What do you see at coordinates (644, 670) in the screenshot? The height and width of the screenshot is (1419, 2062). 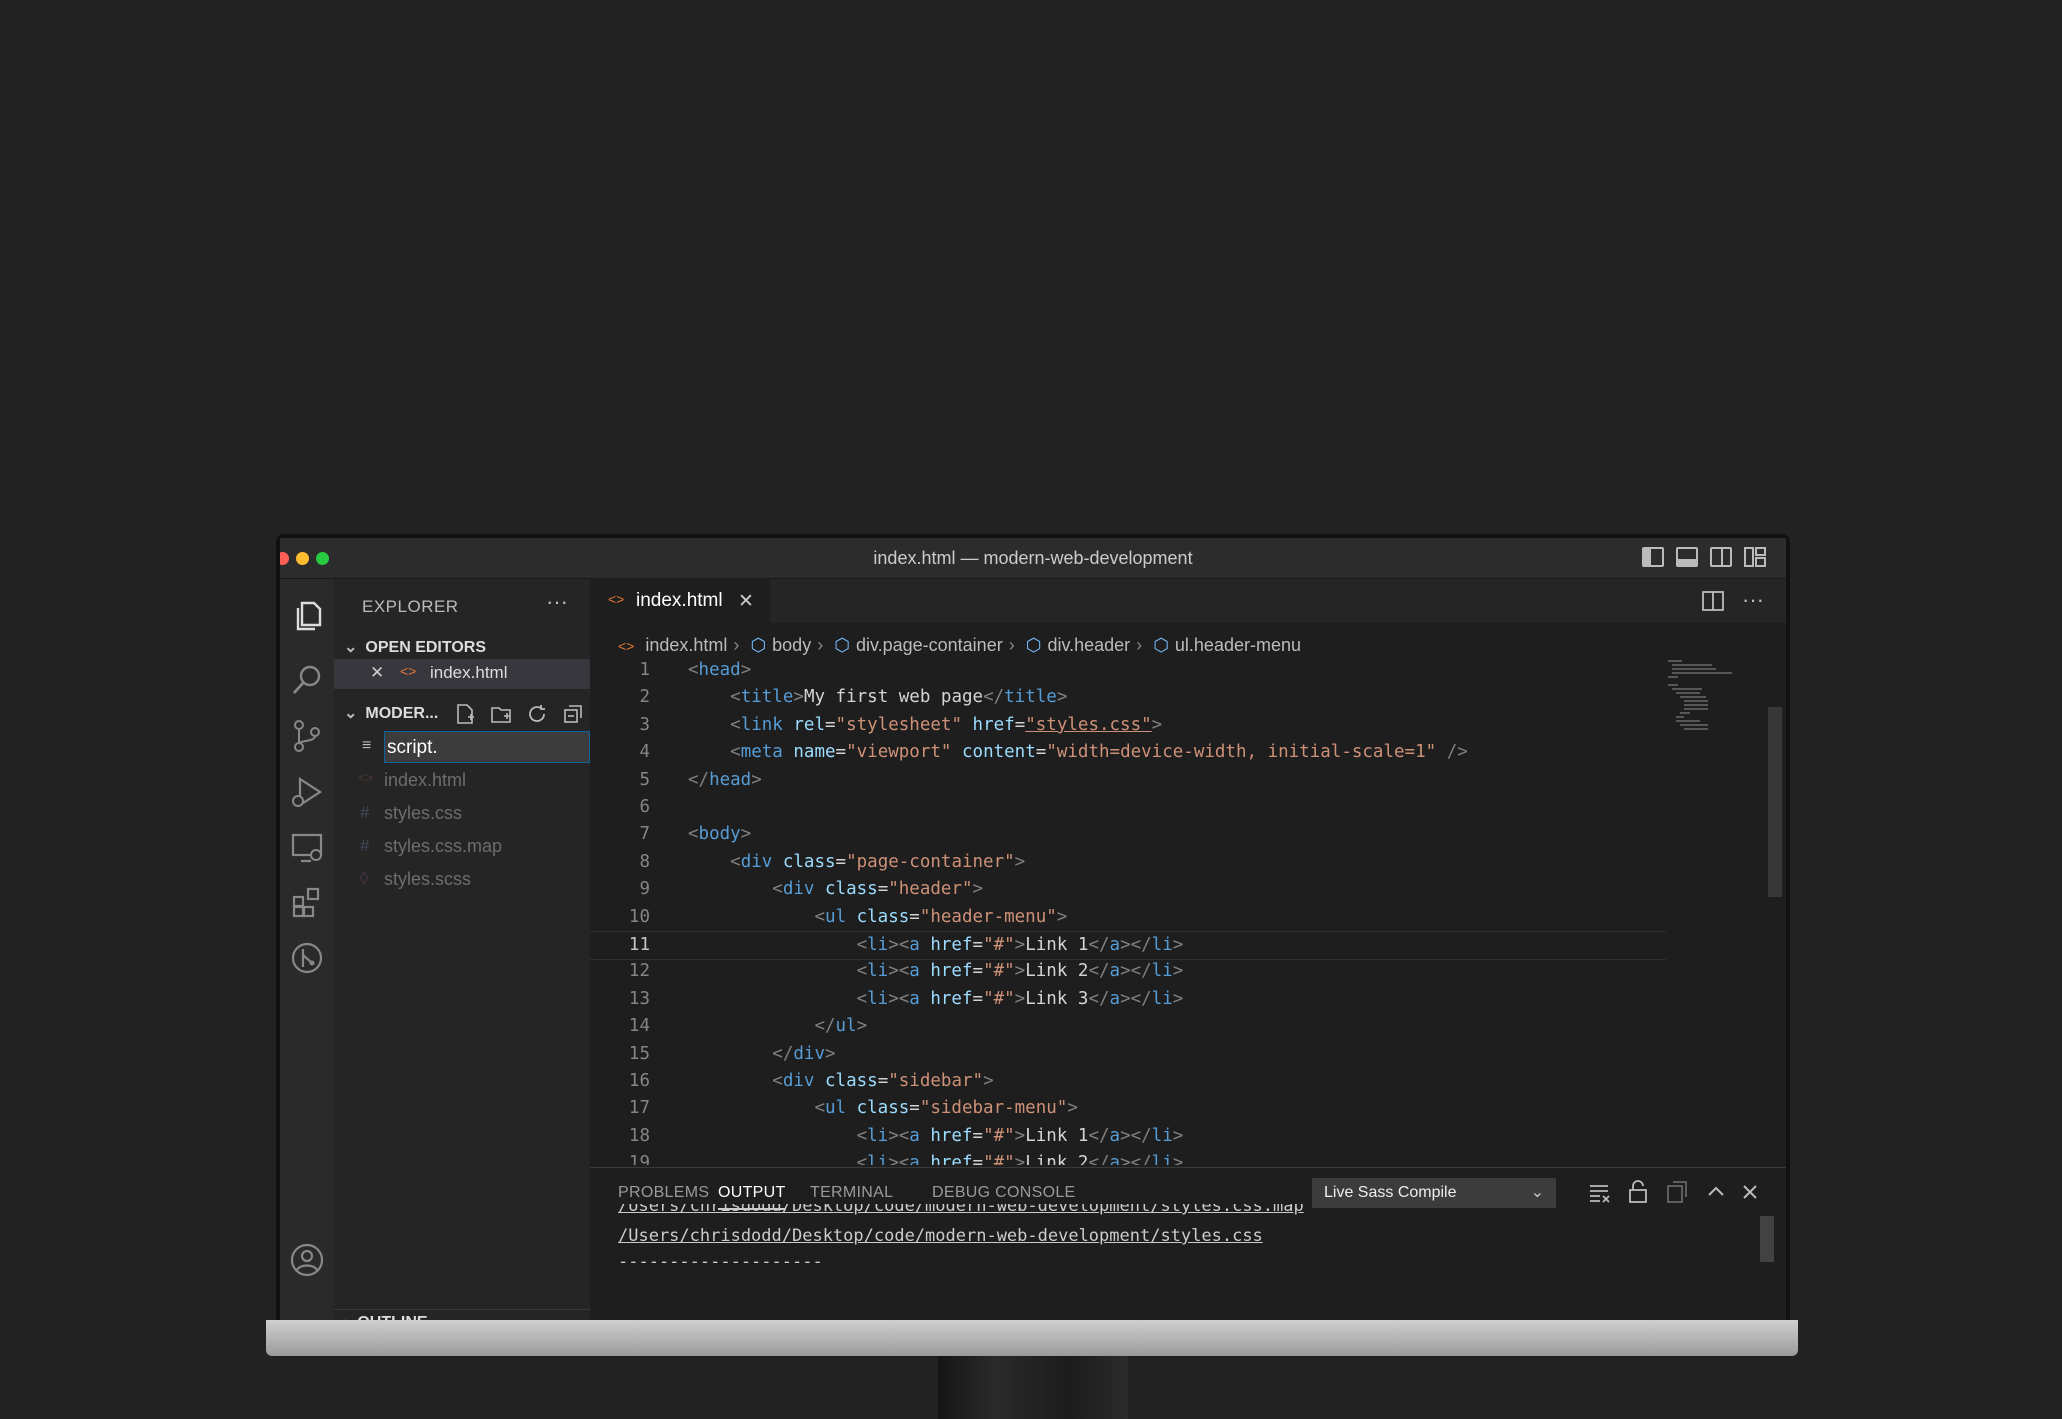 I see `line-number: 1` at bounding box center [644, 670].